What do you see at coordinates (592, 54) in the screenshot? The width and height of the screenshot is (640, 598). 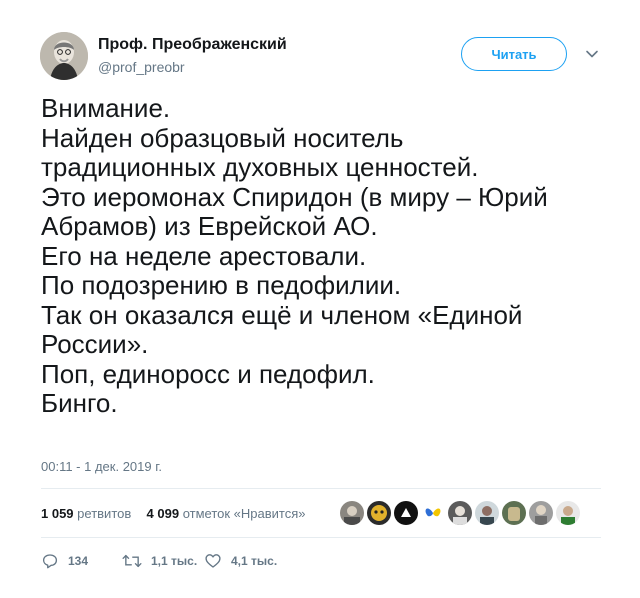 I see `chevron-down-icon` at bounding box center [592, 54].